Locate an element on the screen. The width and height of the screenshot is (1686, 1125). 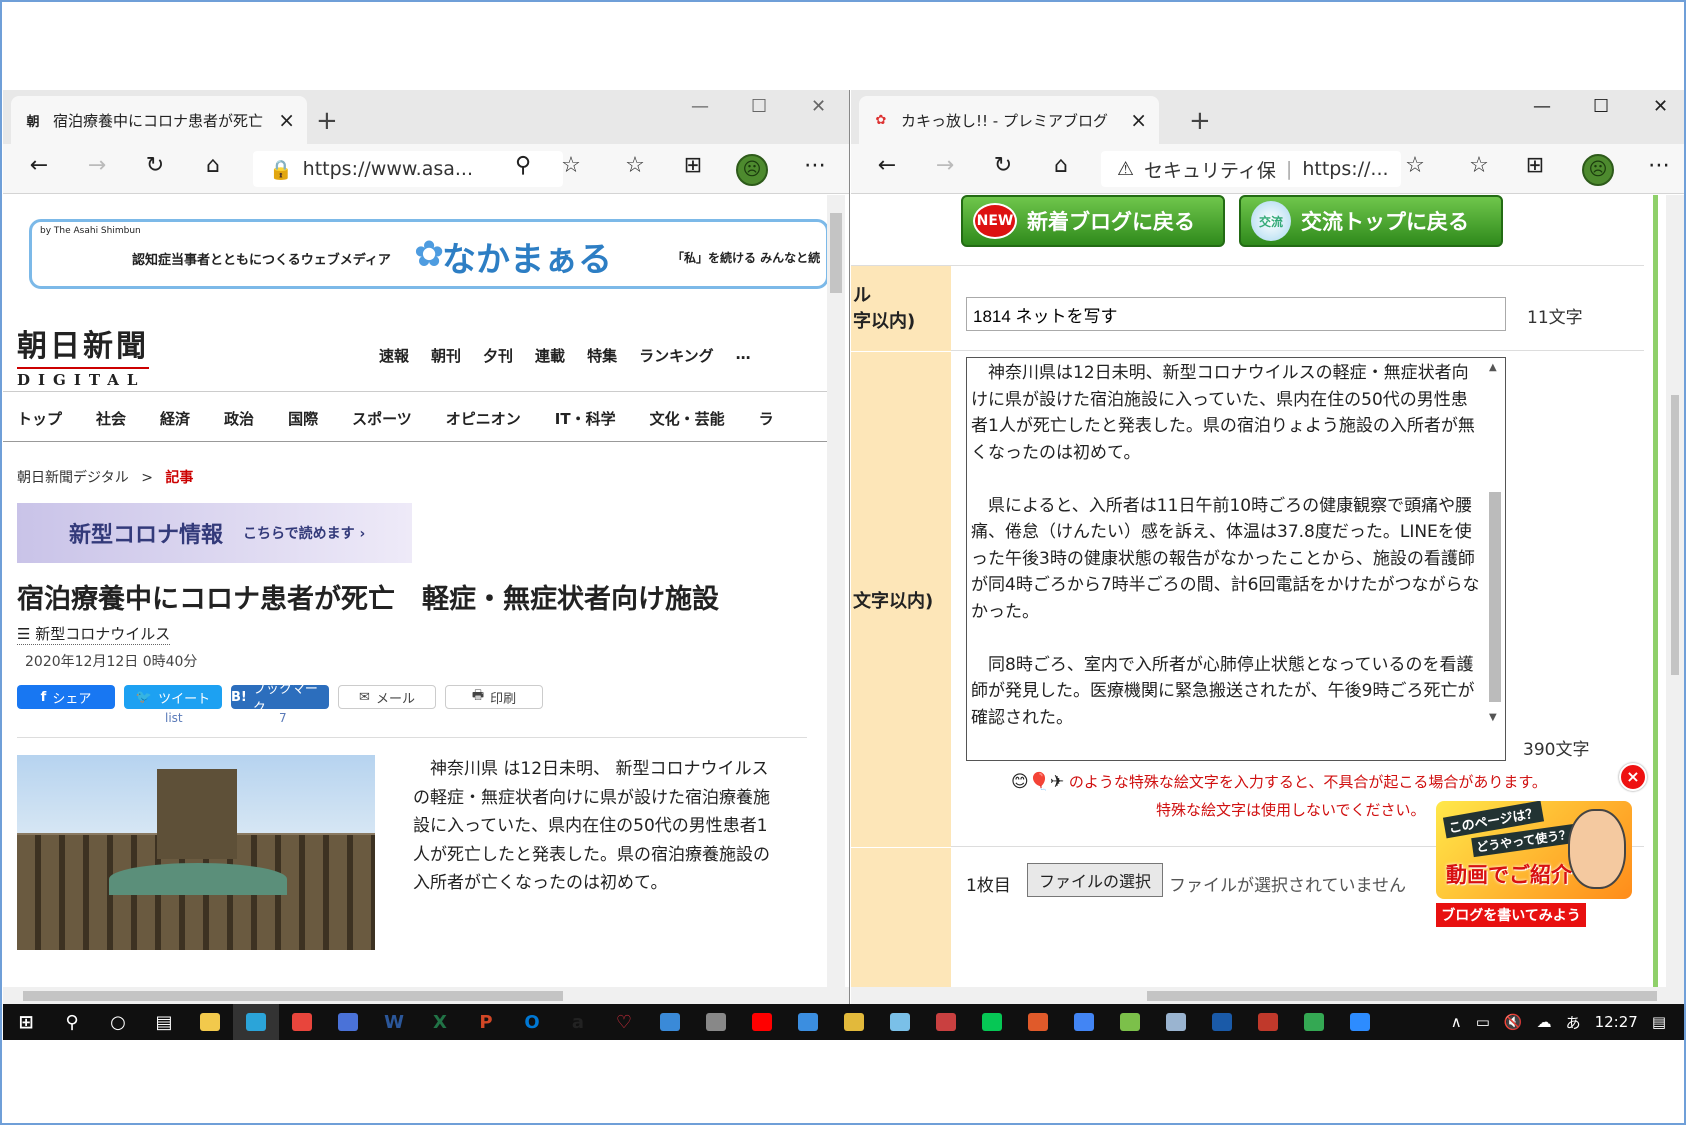
search-icon: ⚲ is located at coordinates (72, 1022).